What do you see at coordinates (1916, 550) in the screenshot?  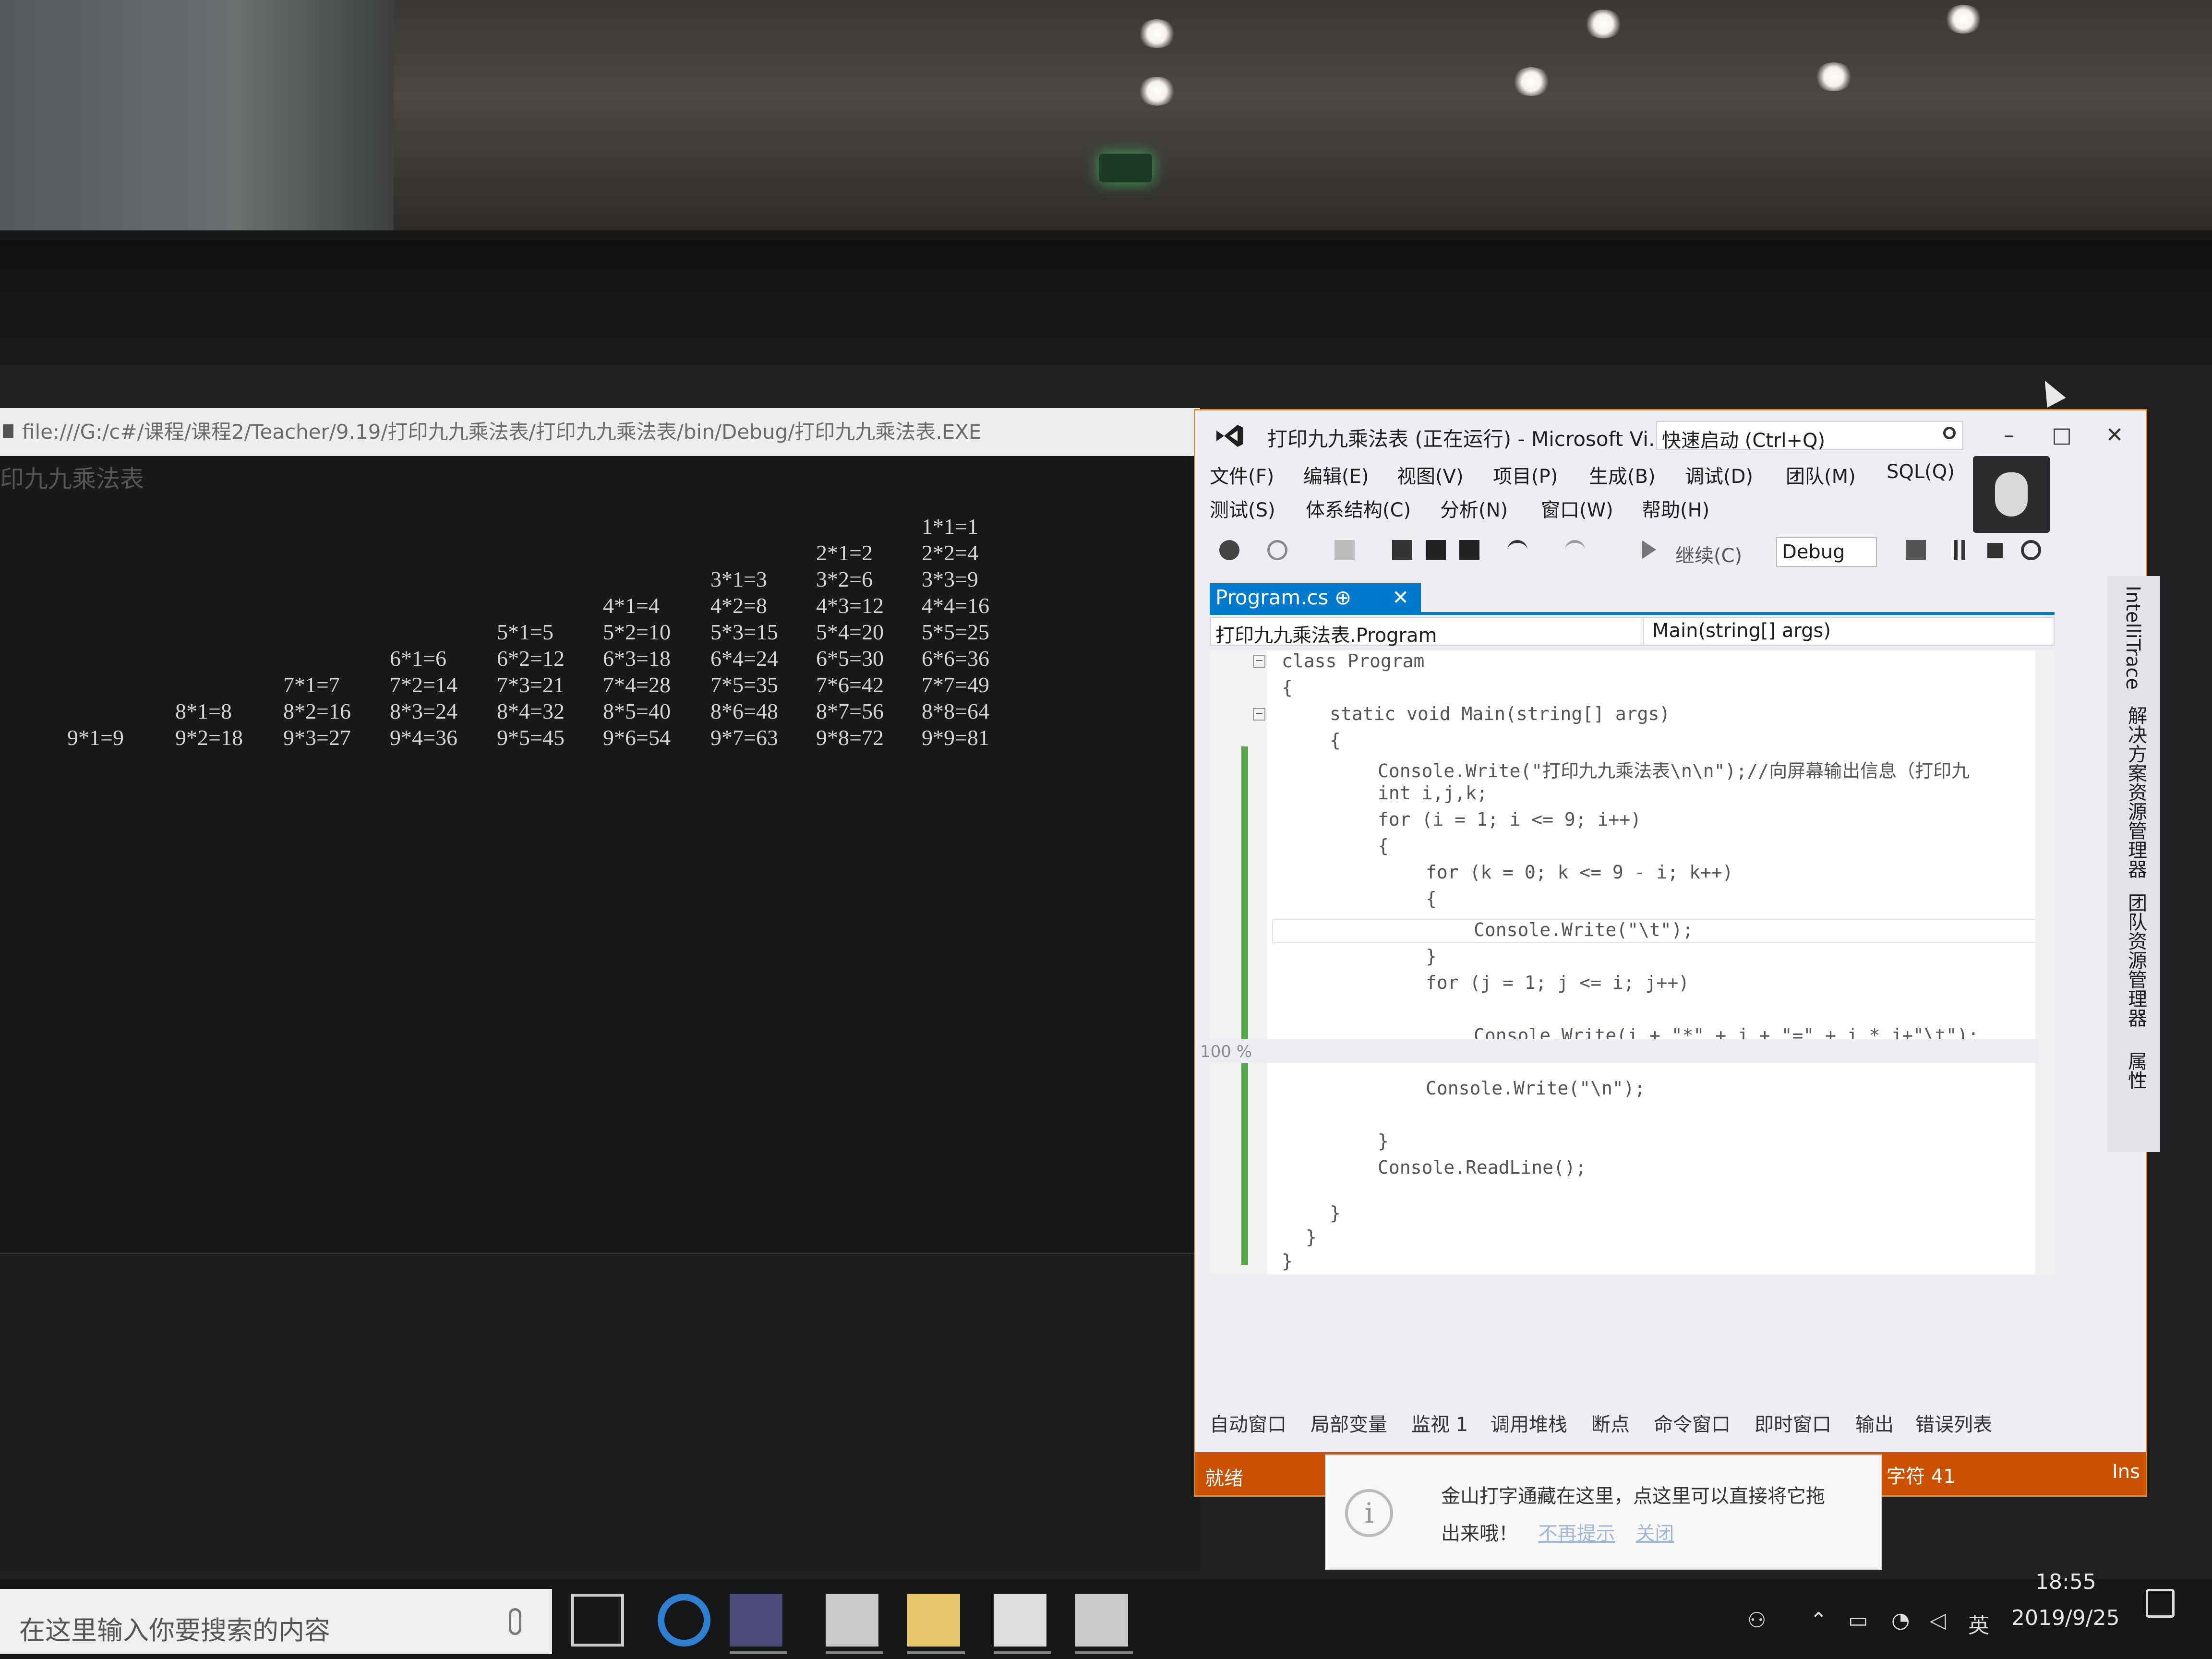 I see `attach-icon` at bounding box center [1916, 550].